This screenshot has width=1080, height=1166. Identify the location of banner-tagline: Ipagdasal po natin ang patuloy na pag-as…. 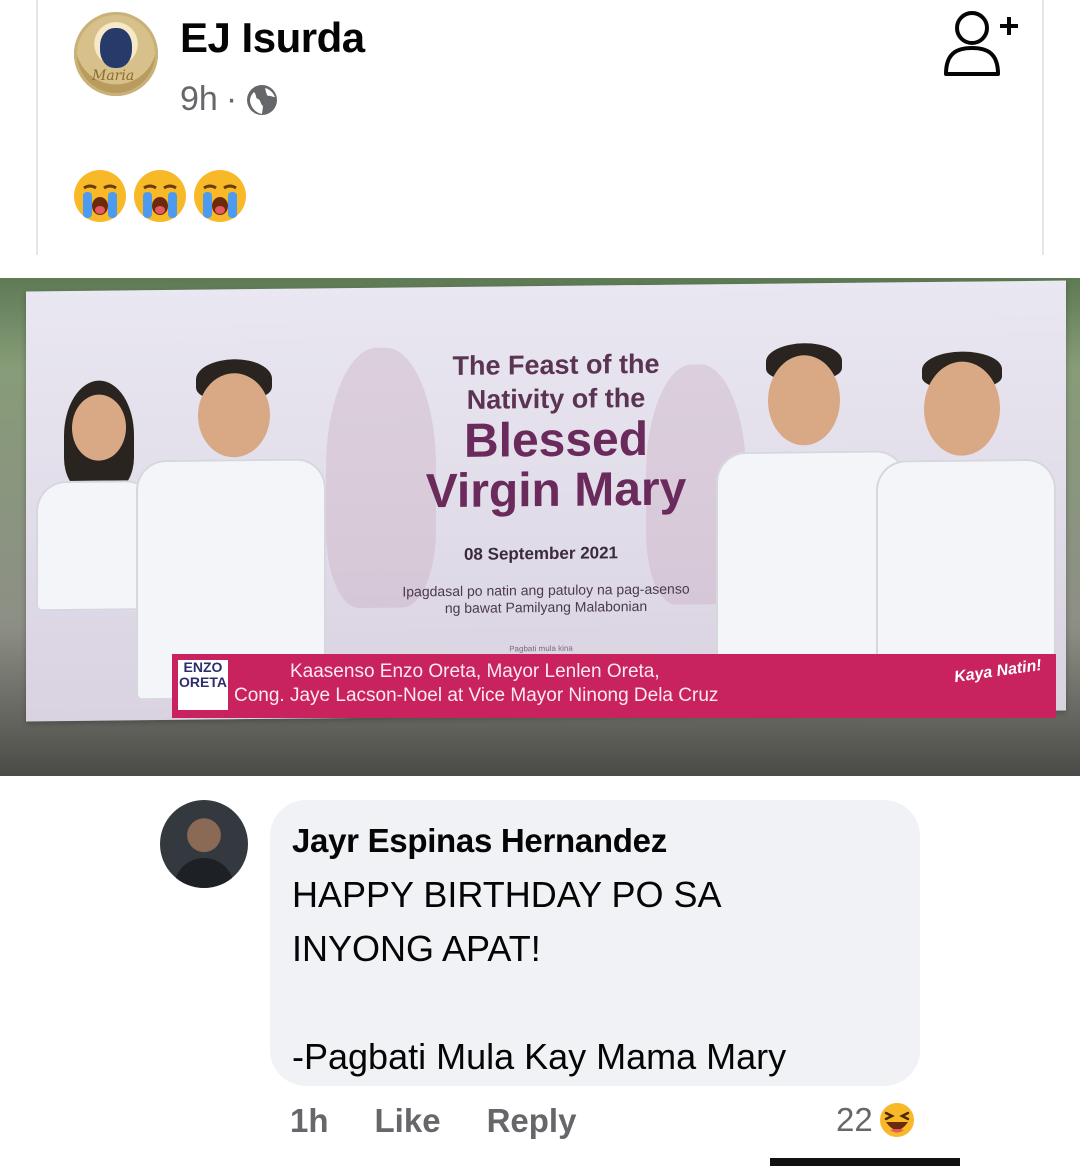
(546, 599).